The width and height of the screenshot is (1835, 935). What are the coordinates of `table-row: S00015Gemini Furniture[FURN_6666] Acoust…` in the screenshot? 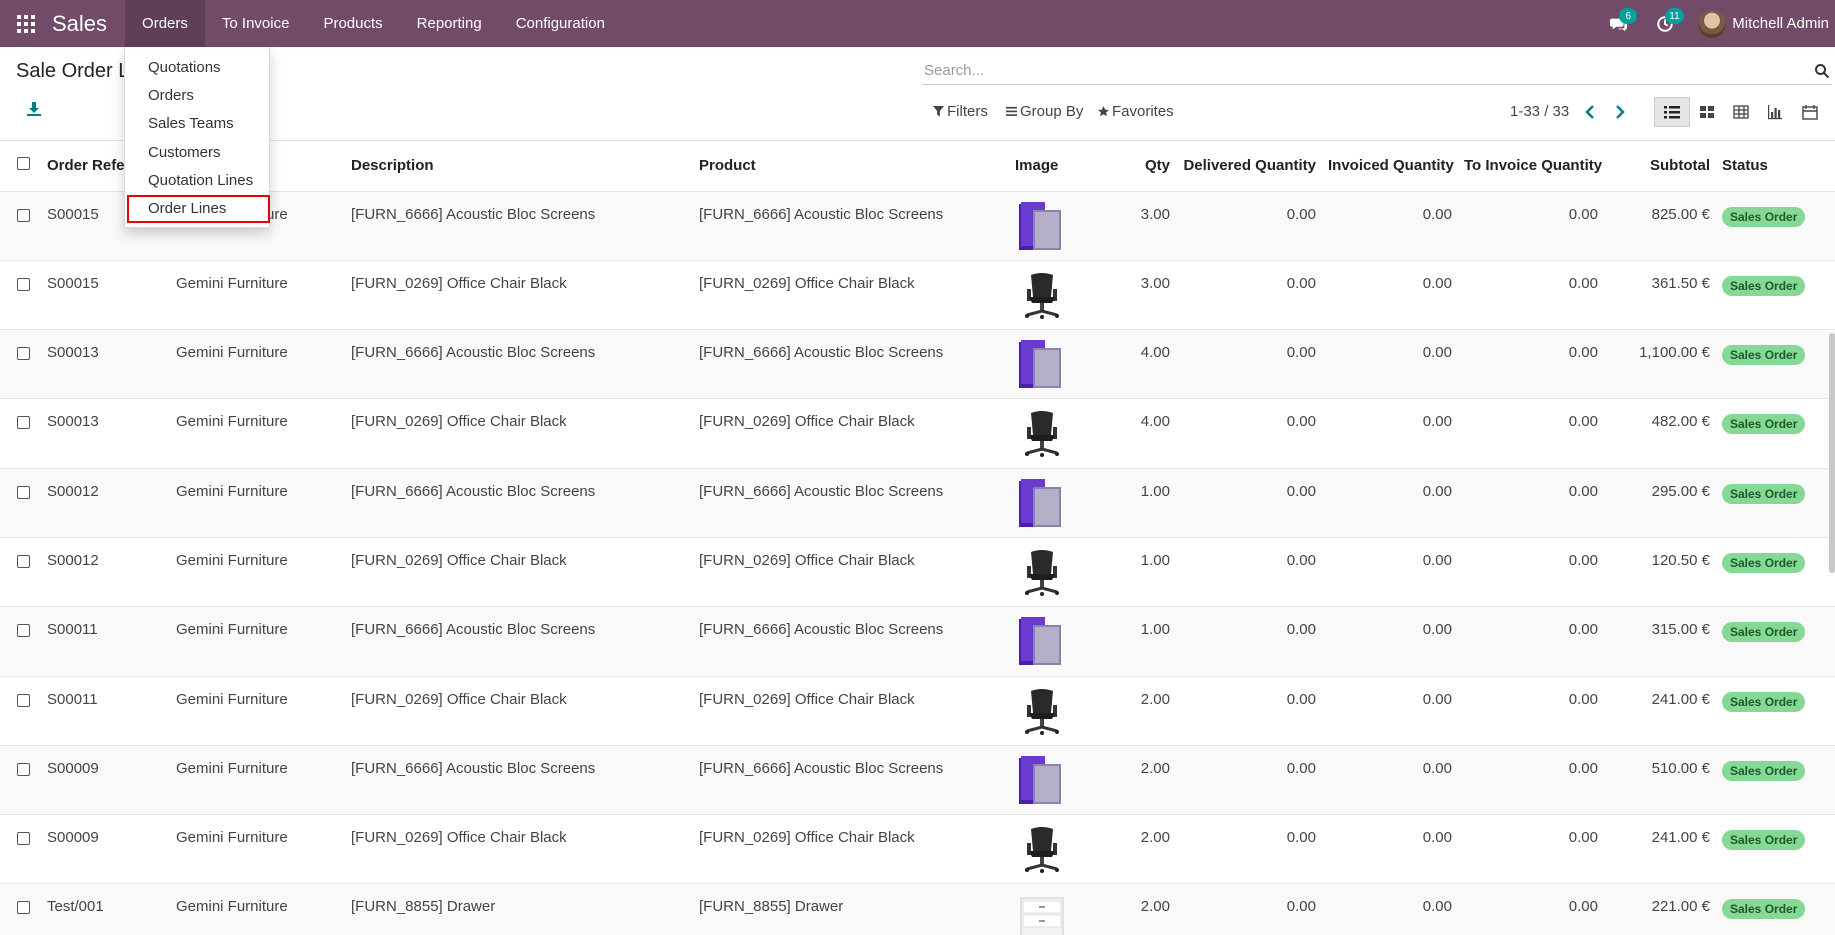 It's located at (917, 226).